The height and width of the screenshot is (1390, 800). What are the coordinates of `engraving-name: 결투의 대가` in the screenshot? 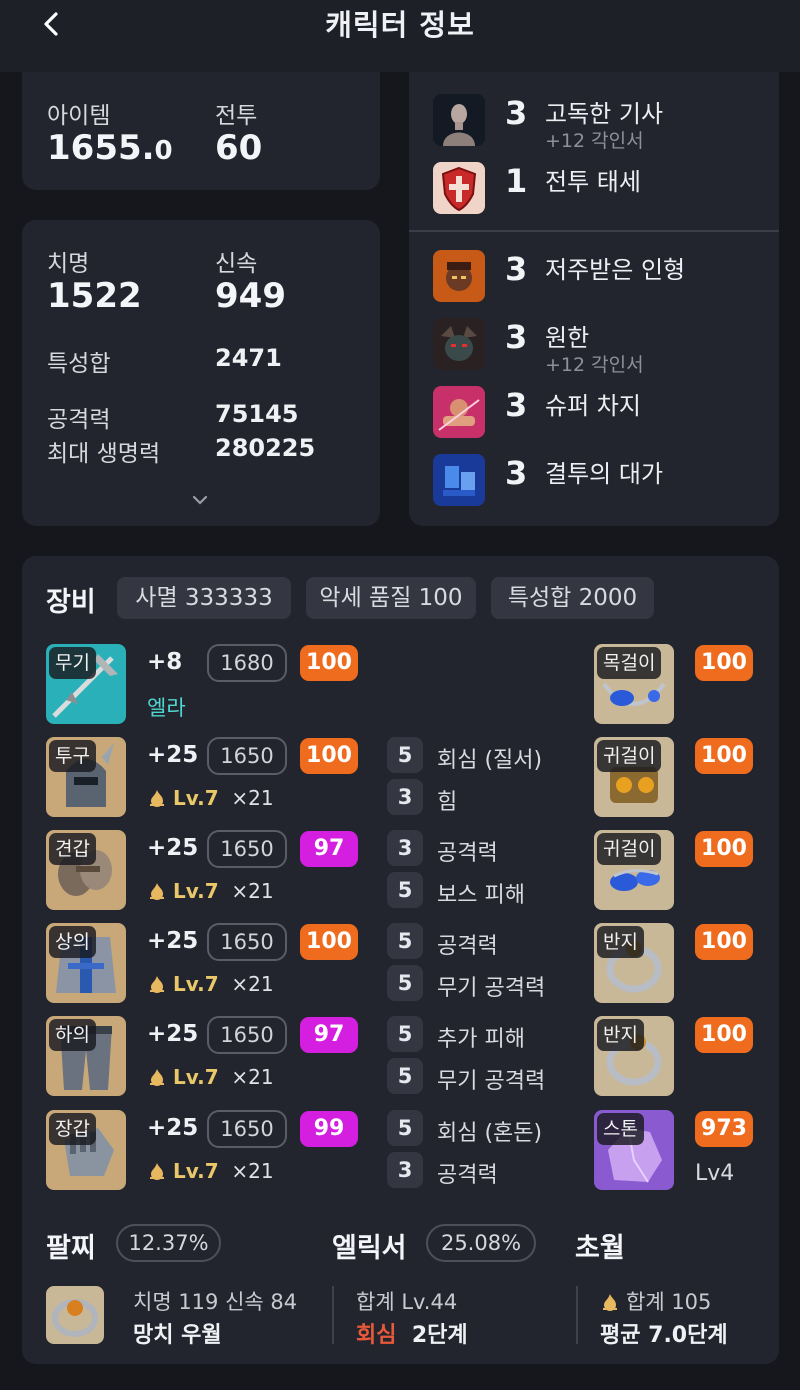 It's located at (604, 474).